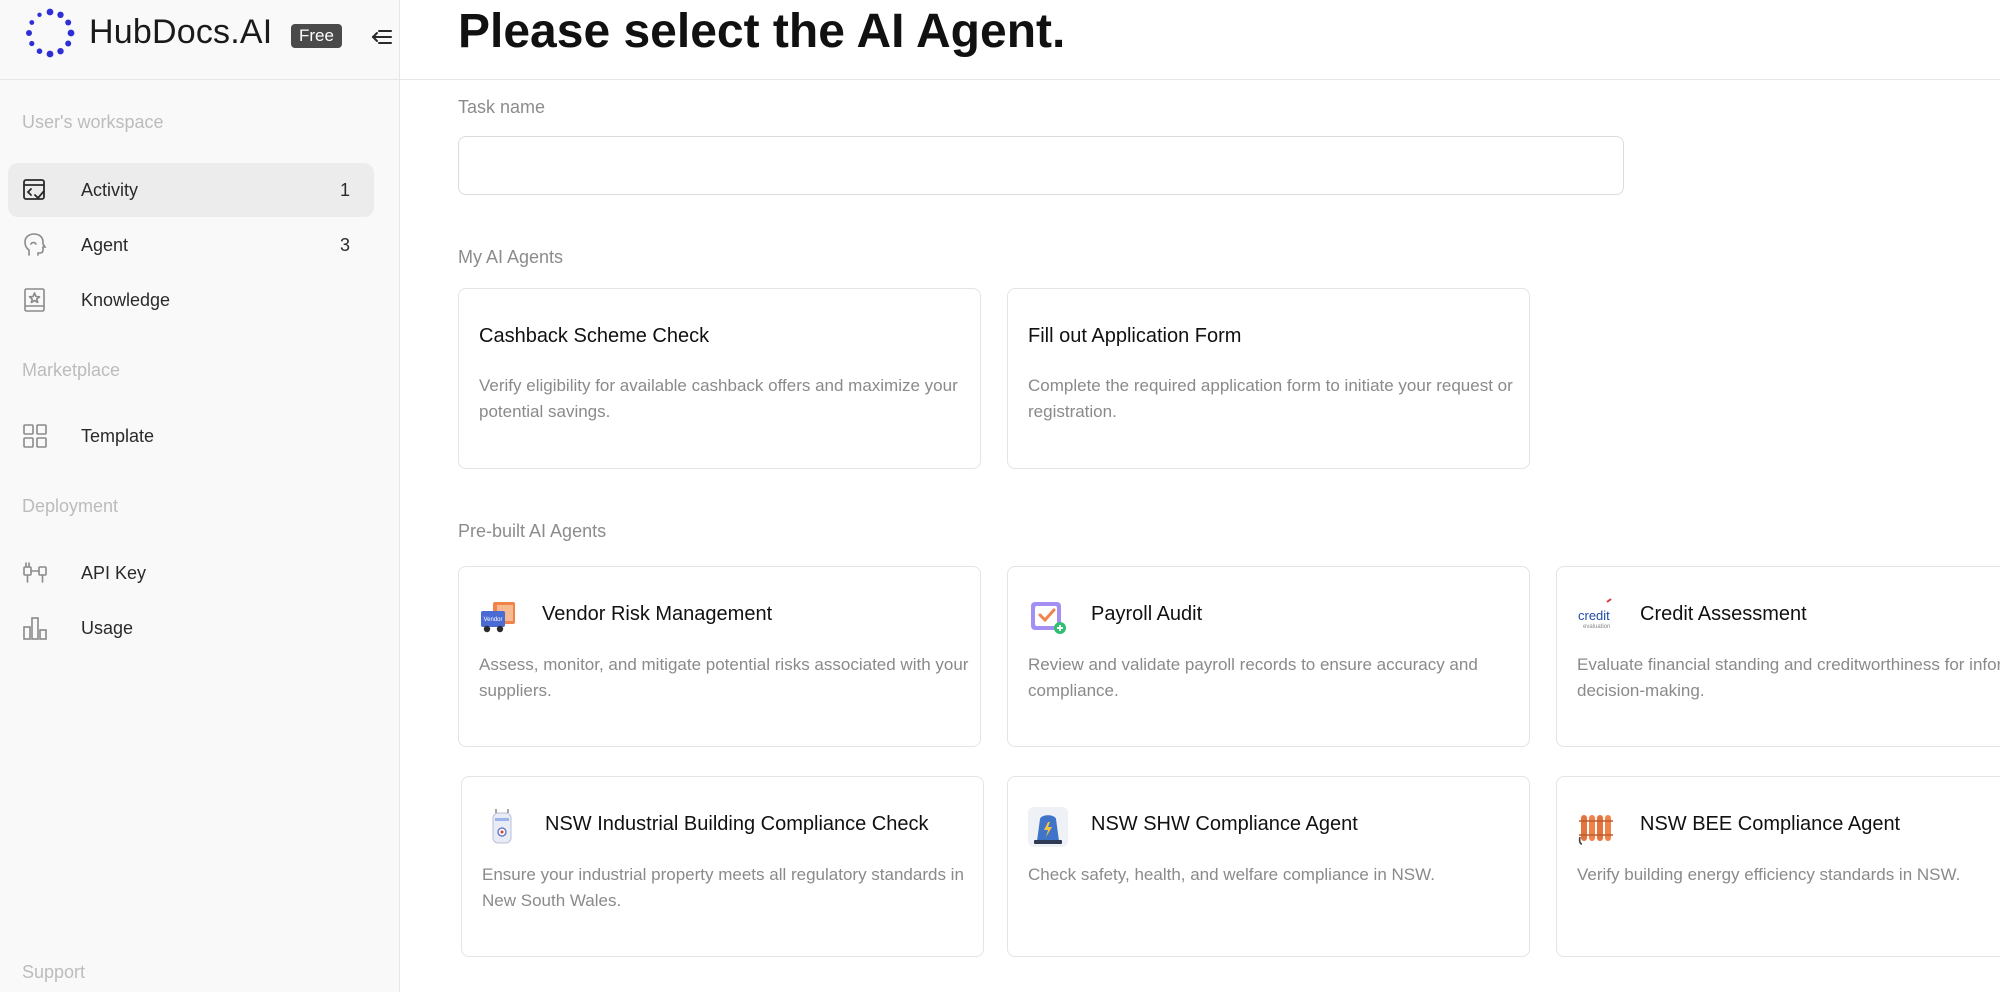 This screenshot has width=2000, height=992. What do you see at coordinates (34, 300) in the screenshot?
I see `knowledge-book-icon` at bounding box center [34, 300].